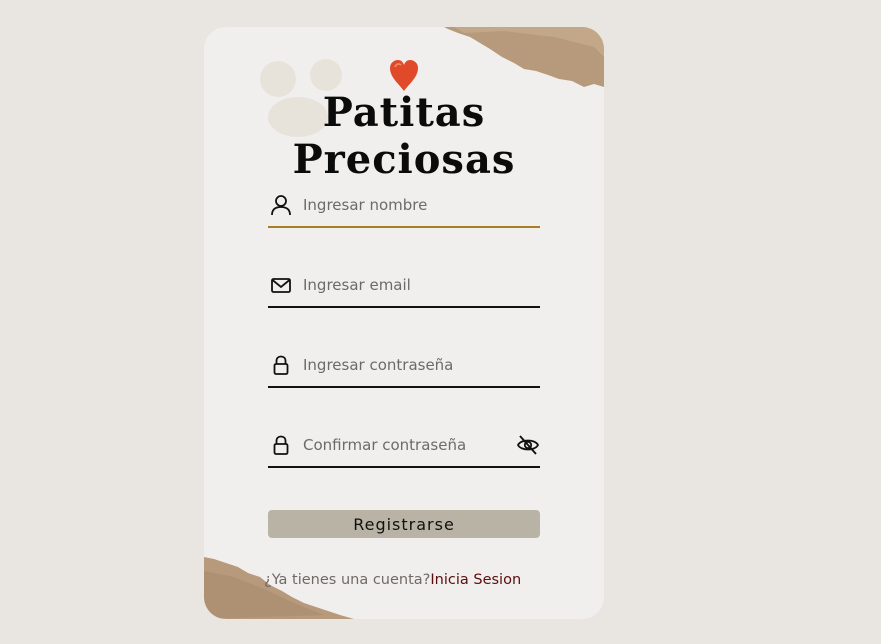  I want to click on email-input, so click(408, 285).